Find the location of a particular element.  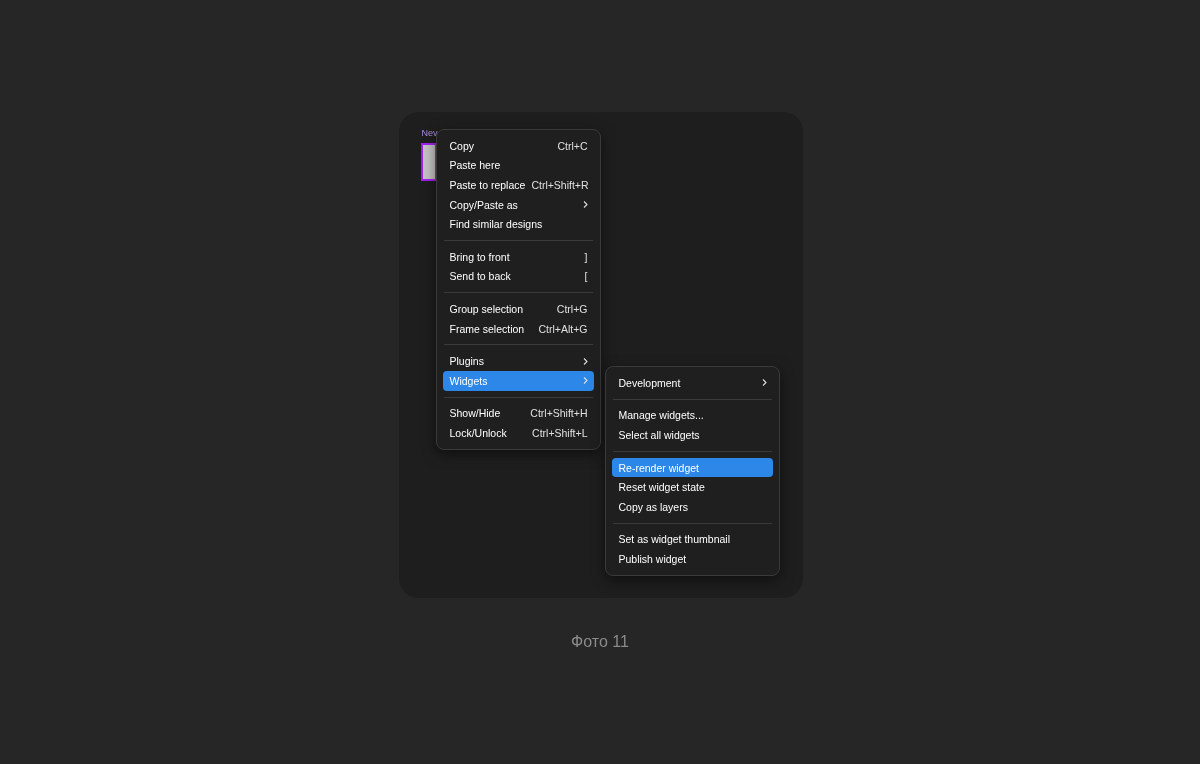

menu-item-label: Reset widget state is located at coordinates (661, 487).